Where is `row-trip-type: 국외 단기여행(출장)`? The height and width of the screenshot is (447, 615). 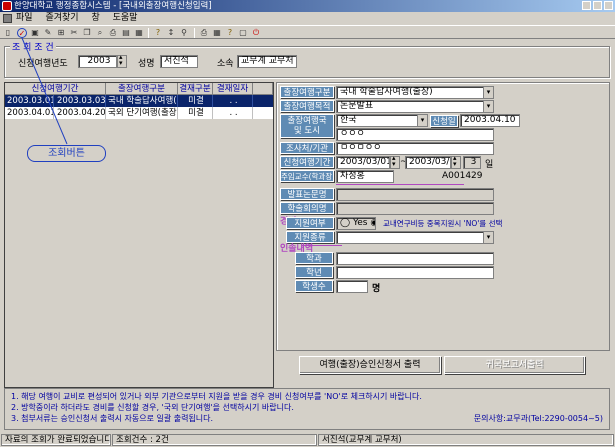
row-trip-type: 국외 단기여행(출장) is located at coordinates (143, 113).